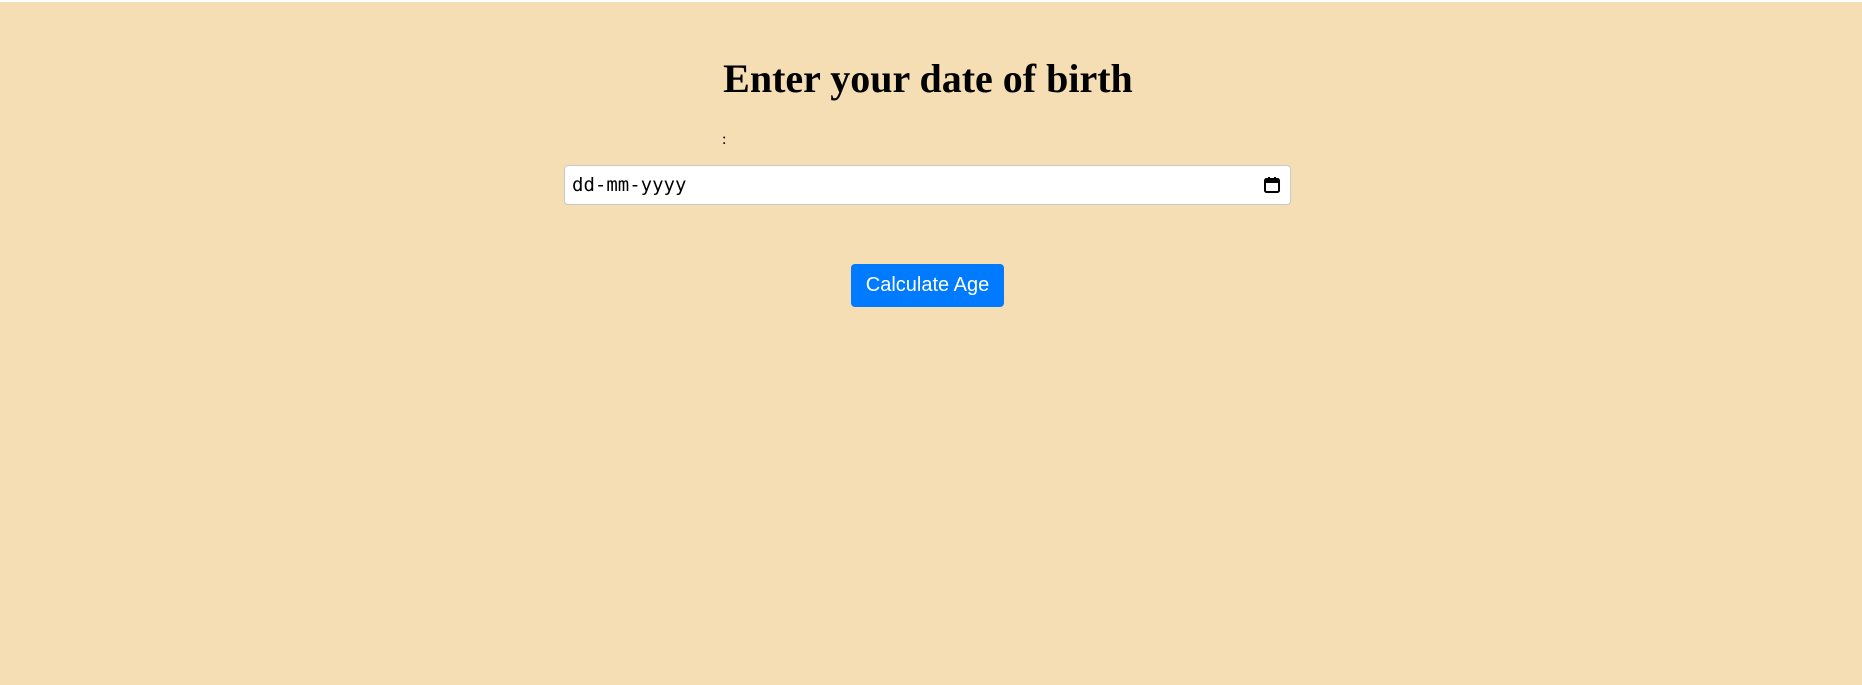 Image resolution: width=1862 pixels, height=685 pixels. Describe the element at coordinates (1272, 185) in the screenshot. I see `calendar-icon` at that location.